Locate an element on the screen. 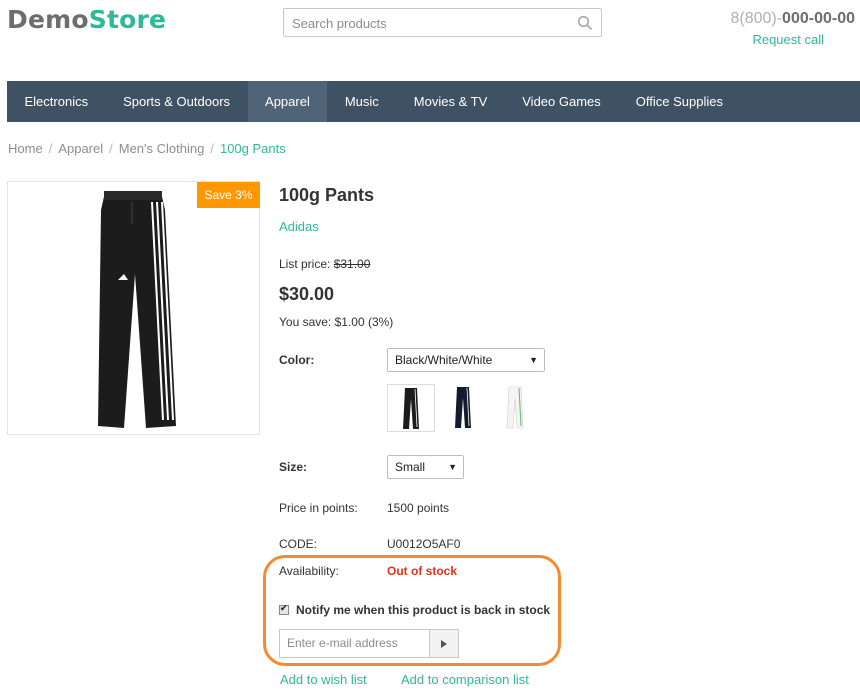 The image size is (860, 700). nav-item-apparel: Apparel is located at coordinates (287, 101).